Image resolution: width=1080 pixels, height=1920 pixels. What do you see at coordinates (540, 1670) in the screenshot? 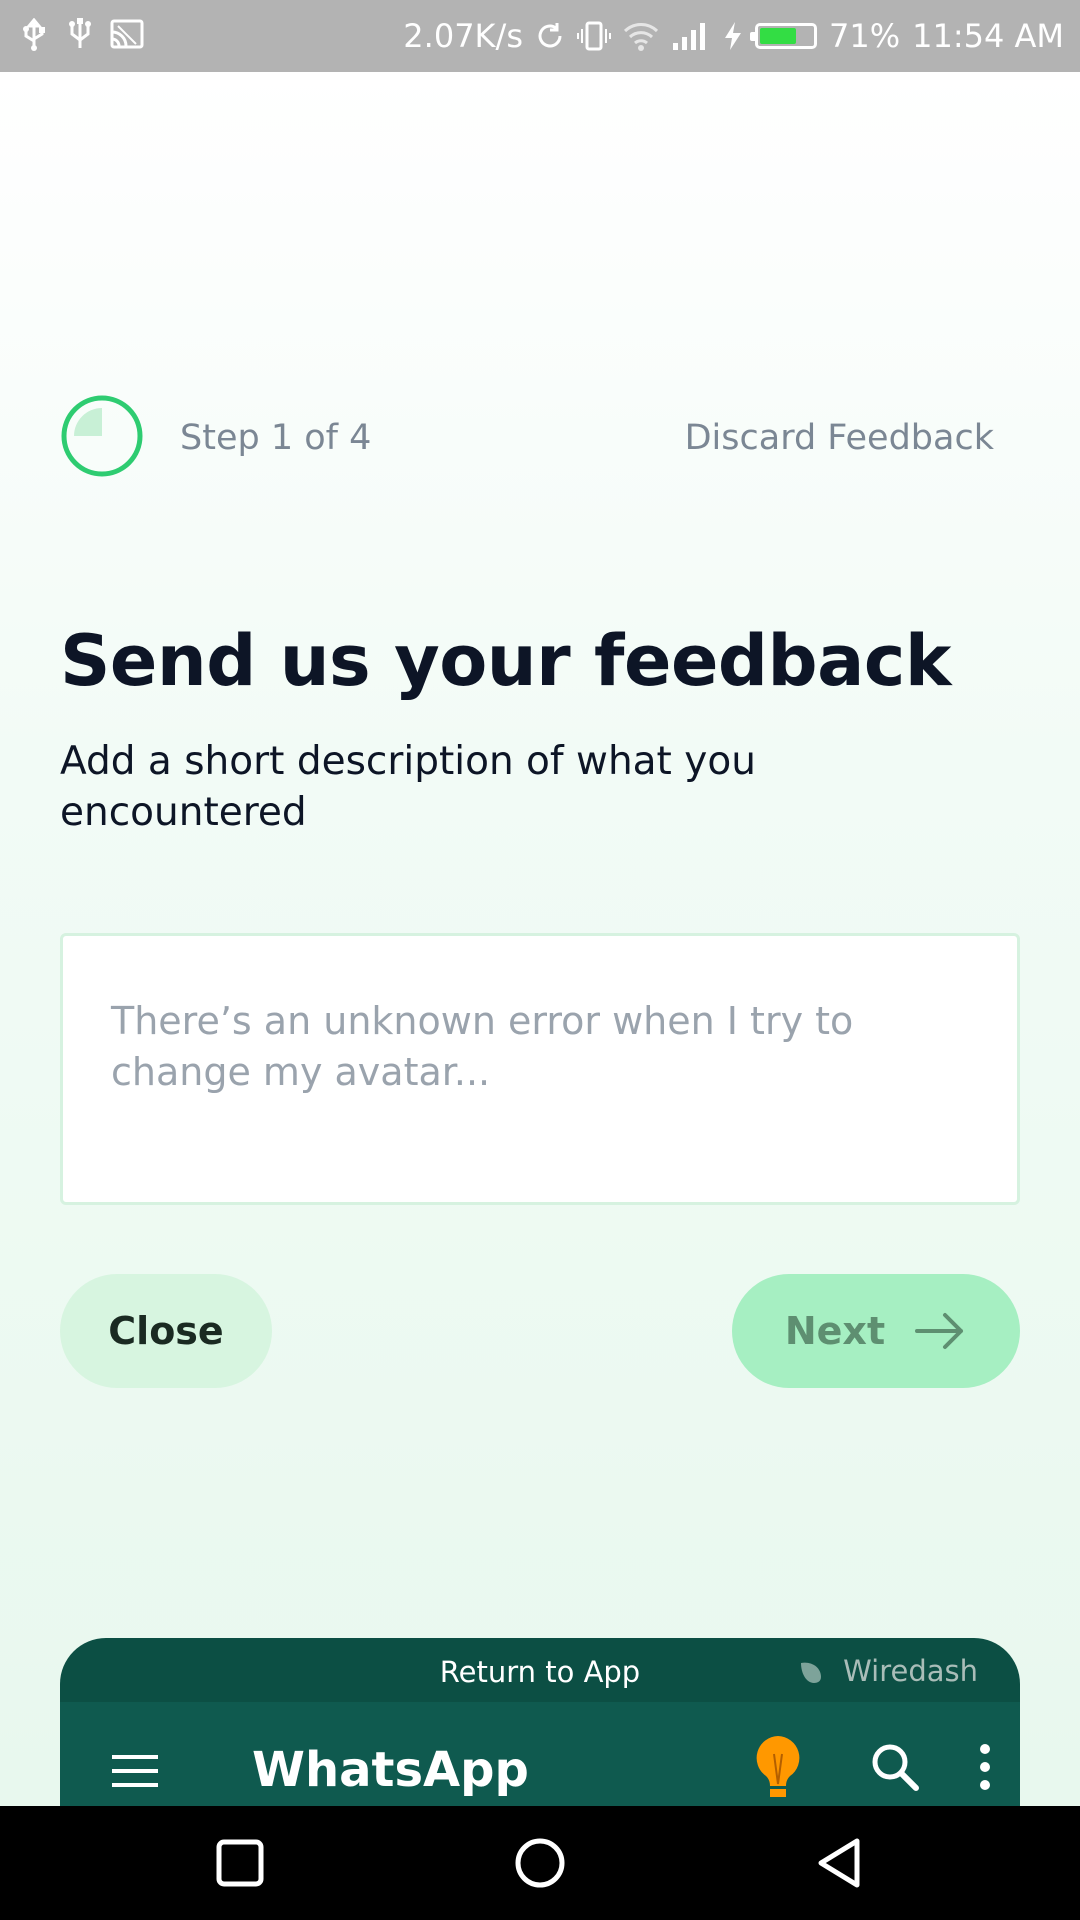
I see `return-bar: Return to App Wiredash` at bounding box center [540, 1670].